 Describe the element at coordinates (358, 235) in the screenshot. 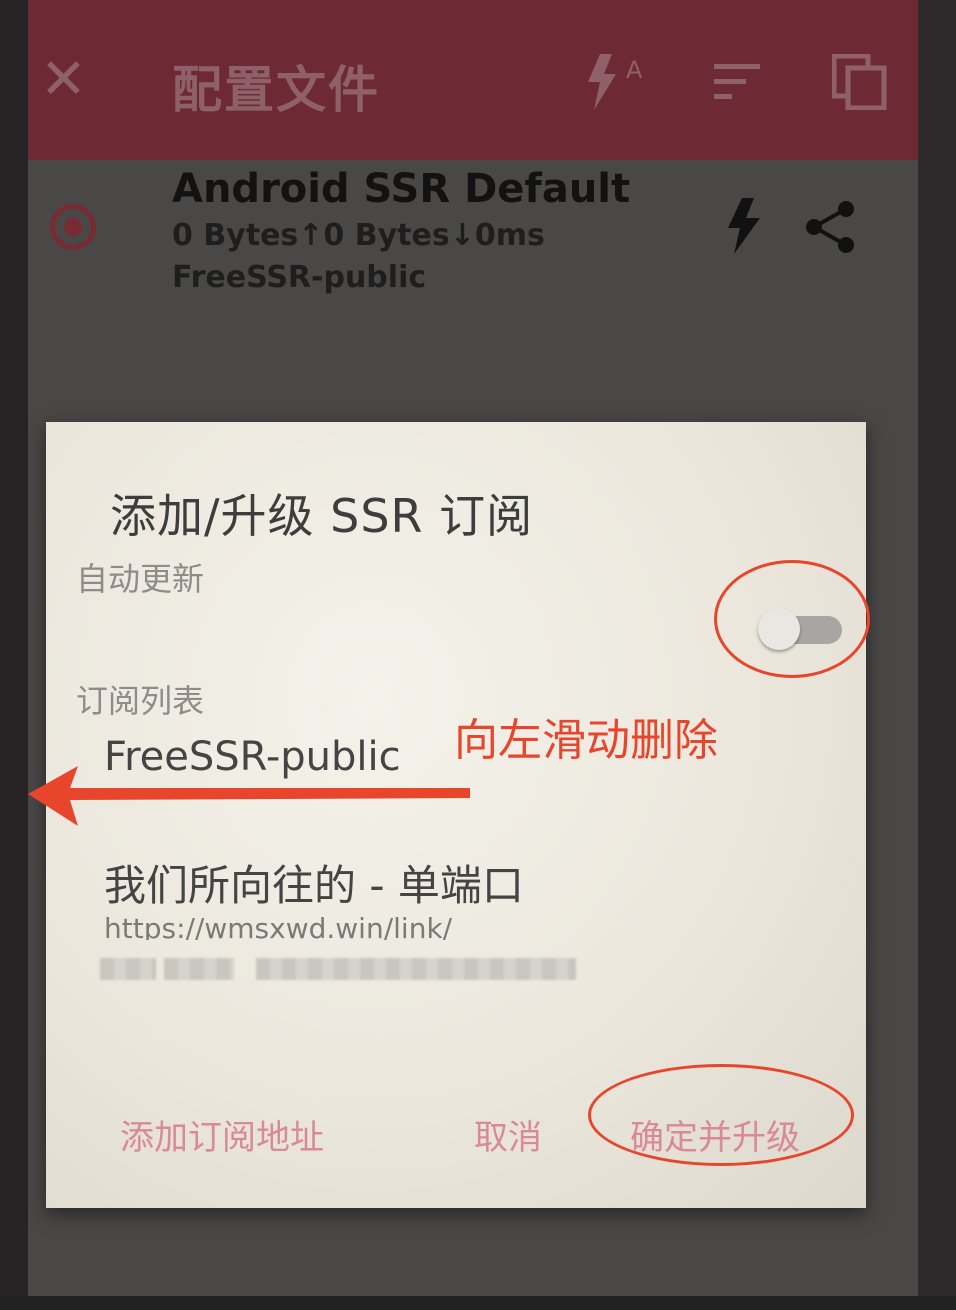

I see `profile-stats: 0 Bytes↑0 Bytes↓0ms` at that location.